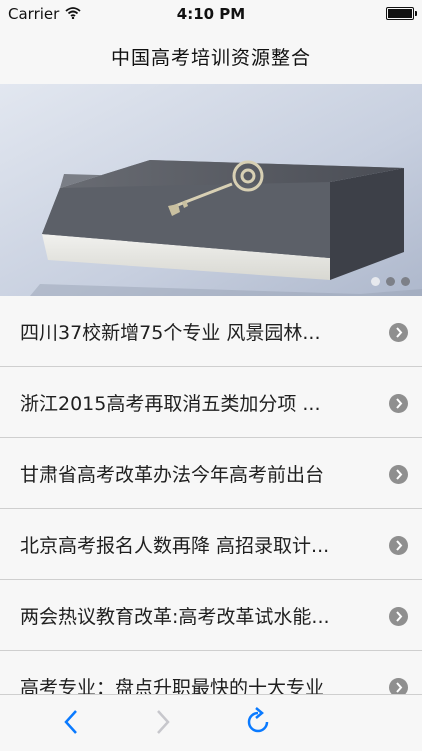 This screenshot has width=422, height=751. Describe the element at coordinates (172, 475) in the screenshot. I see `news-title: 甘肃省高考改革办法今年高考前出台` at that location.